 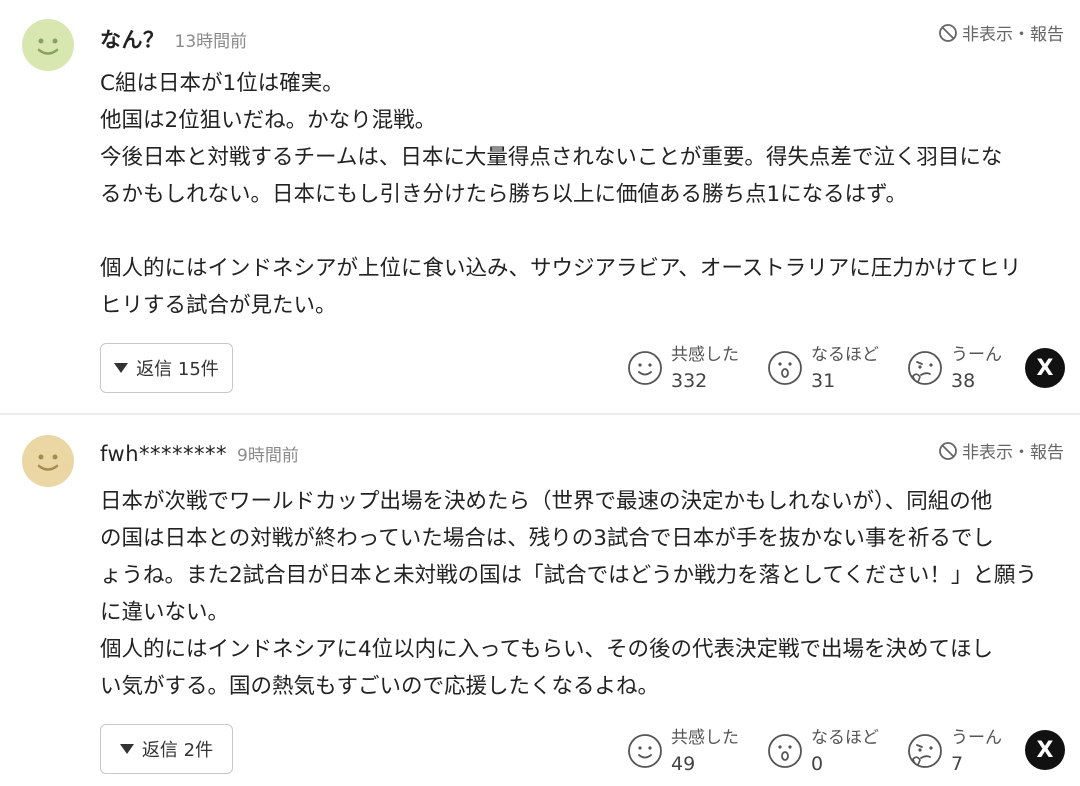 I want to click on reply-toggle-button: 返信 2件, so click(x=166, y=749).